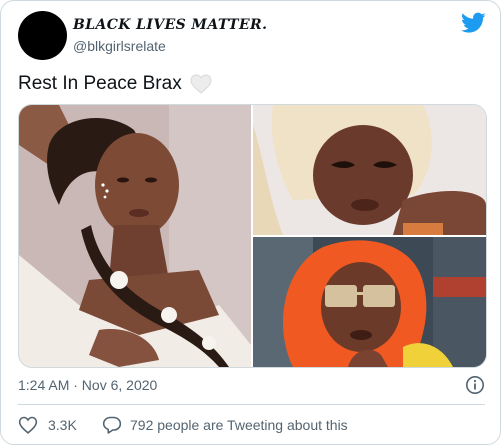 The image size is (501, 445). I want to click on white-heart-icon, so click(201, 84).